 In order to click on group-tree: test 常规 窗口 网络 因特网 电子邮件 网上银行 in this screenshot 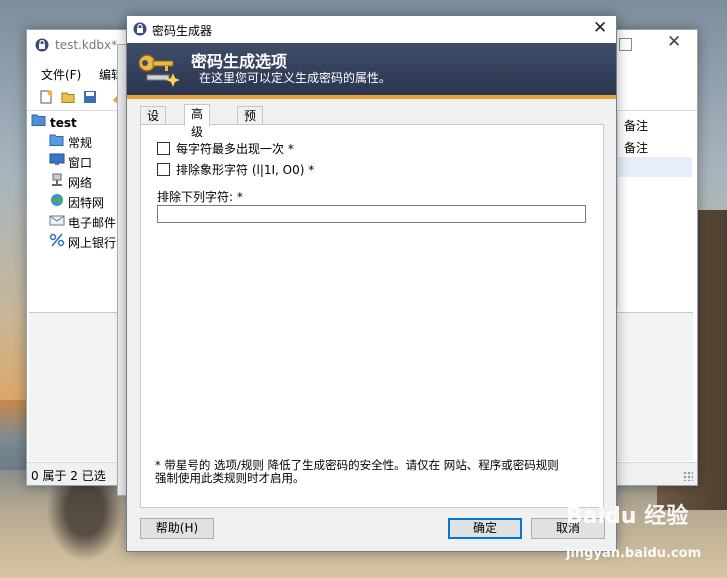, I will do `click(76, 210)`.